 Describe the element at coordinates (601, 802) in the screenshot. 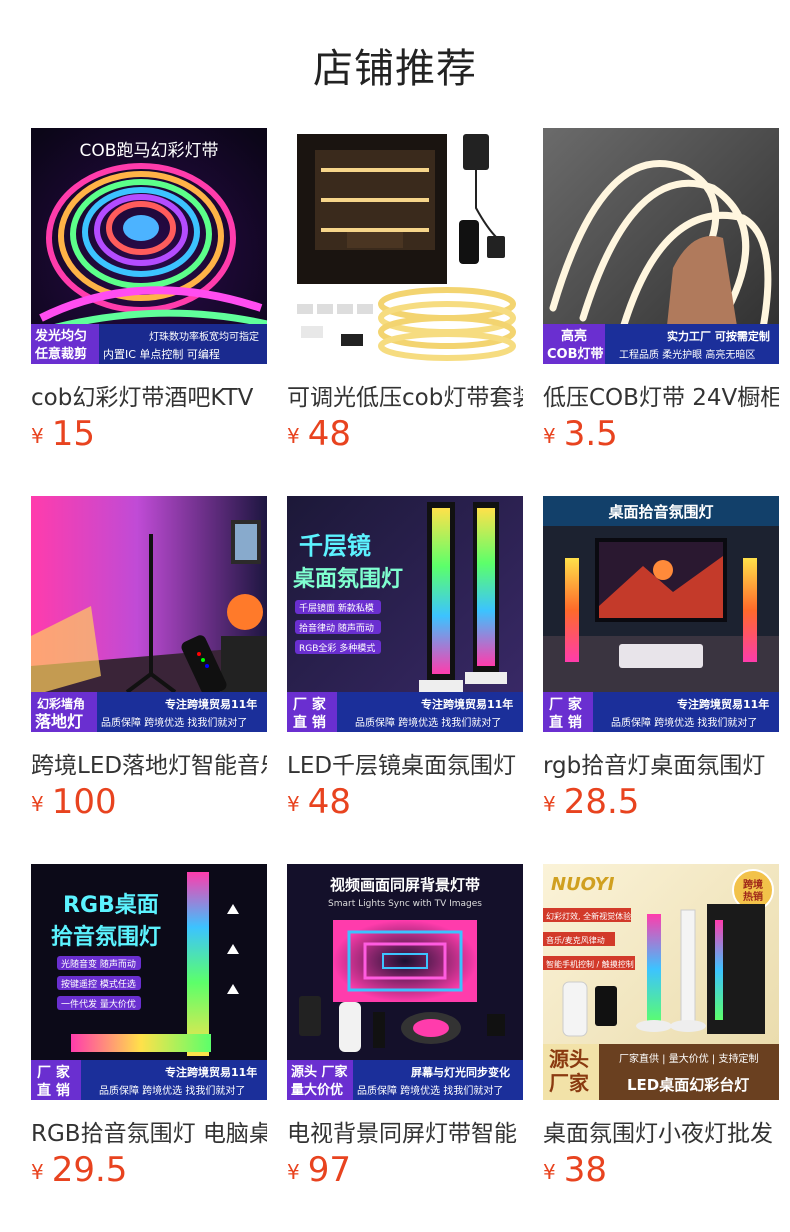

I see `price-value: 28.5` at that location.